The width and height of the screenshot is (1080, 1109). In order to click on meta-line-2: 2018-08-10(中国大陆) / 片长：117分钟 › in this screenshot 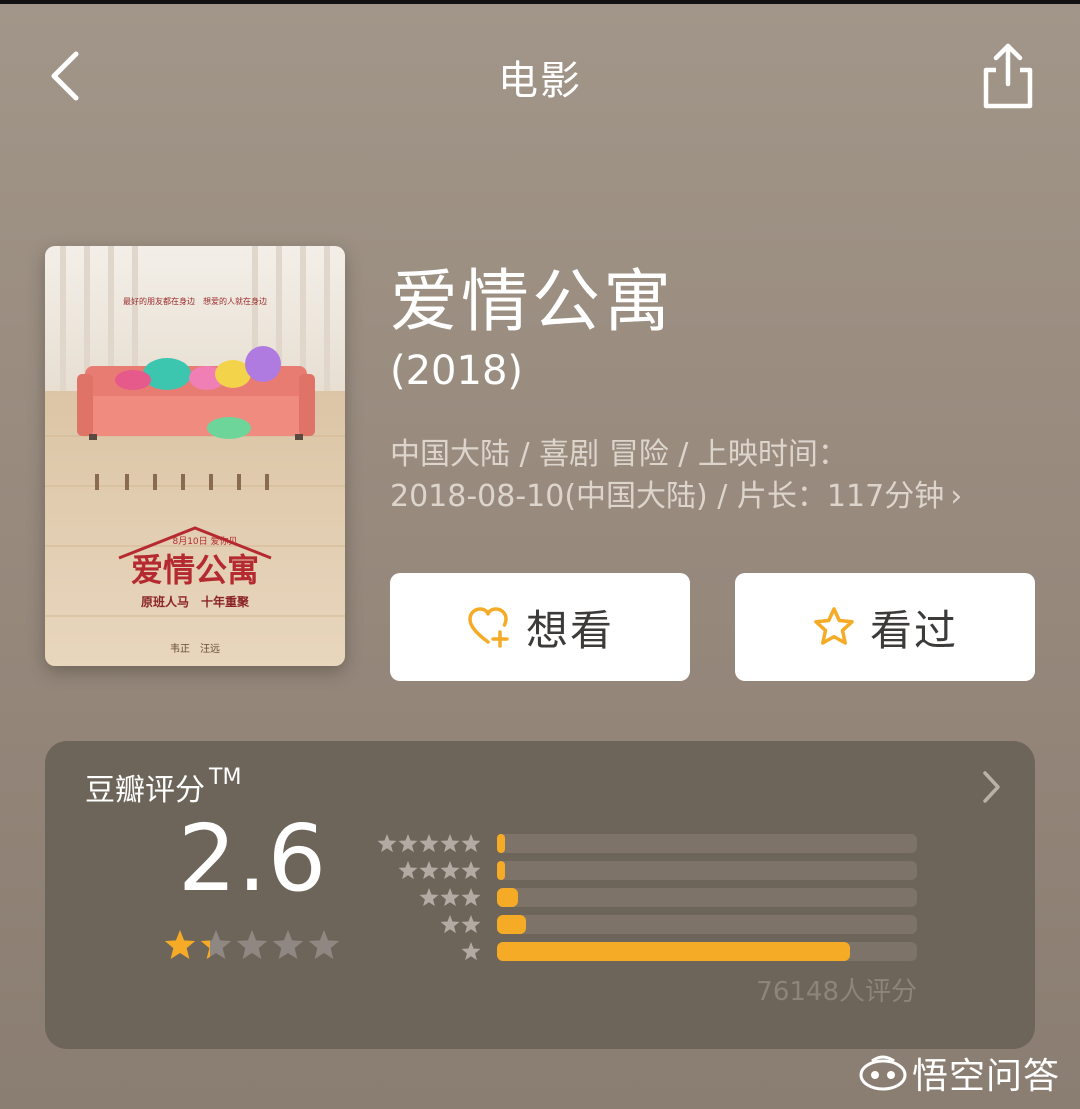, I will do `click(710, 497)`.